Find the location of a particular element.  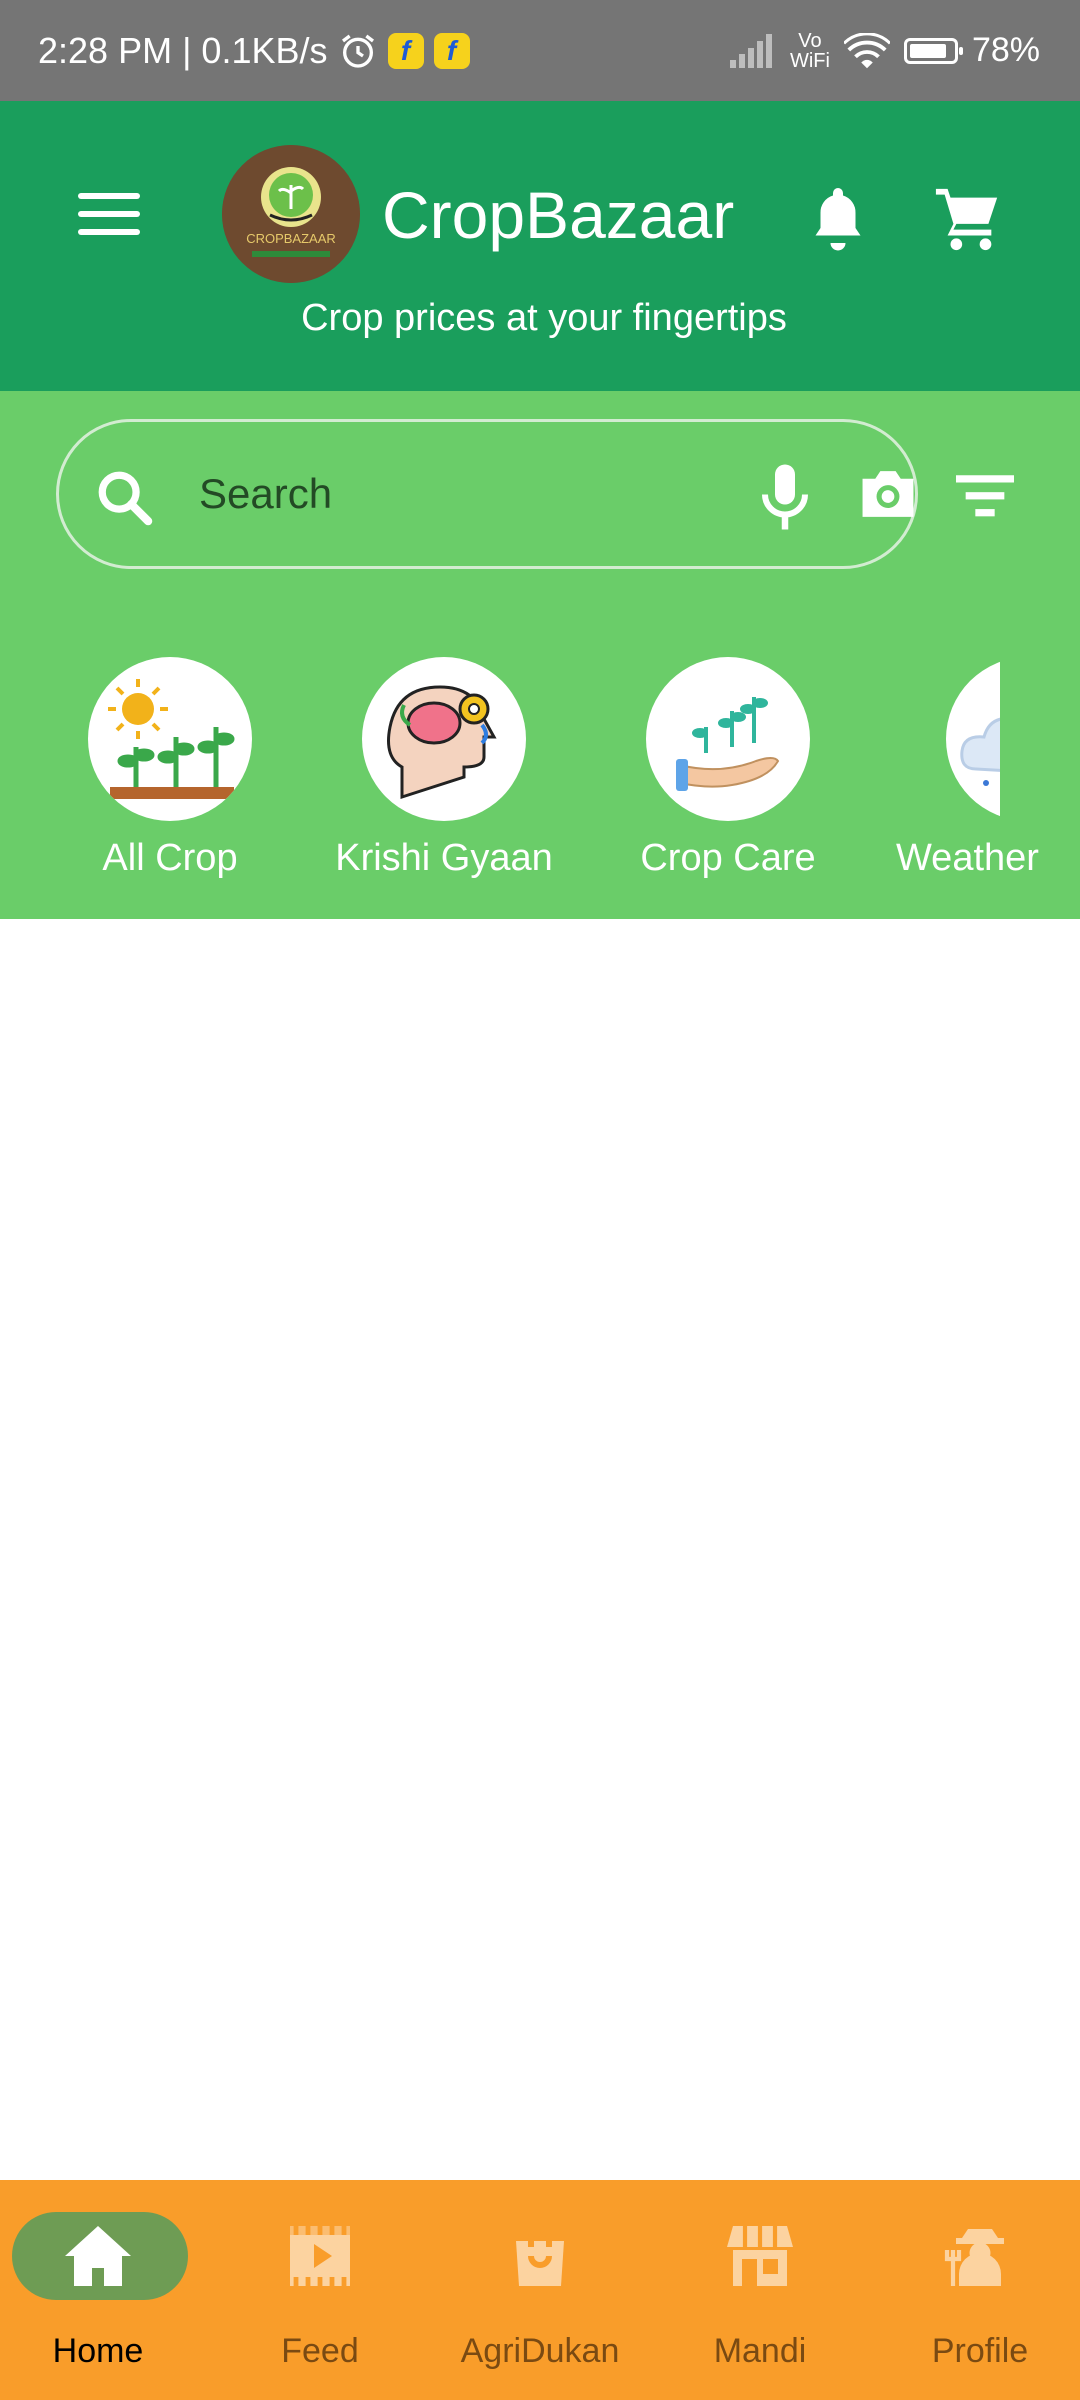

nav-item-profile: Profile is located at coordinates (980, 2290).